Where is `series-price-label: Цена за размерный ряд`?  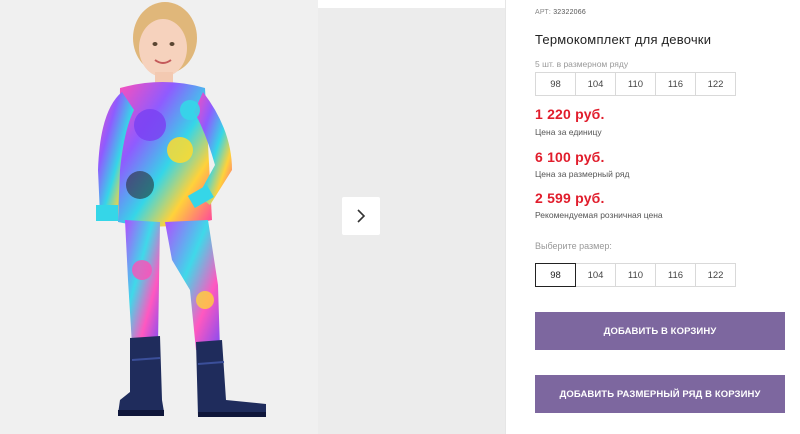
series-price-label: Цена за размерный ряд is located at coordinates (582, 174).